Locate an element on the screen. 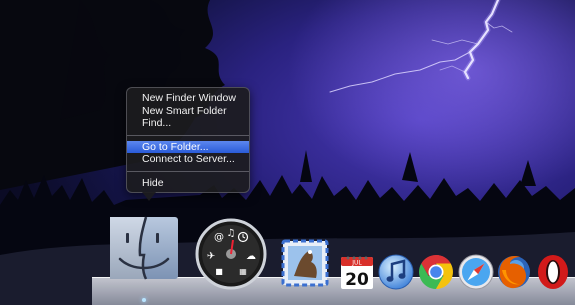 The height and width of the screenshot is (305, 575). calendar-month: JUL is located at coordinates (356, 263).